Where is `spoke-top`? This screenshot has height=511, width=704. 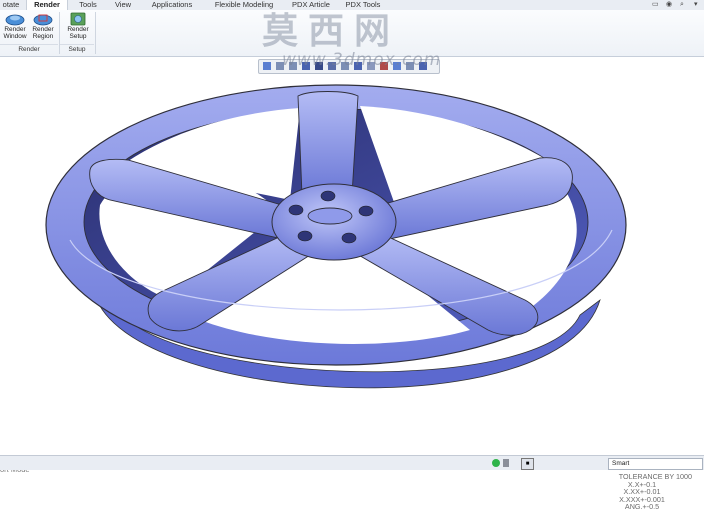
spoke-top is located at coordinates (328, 143).